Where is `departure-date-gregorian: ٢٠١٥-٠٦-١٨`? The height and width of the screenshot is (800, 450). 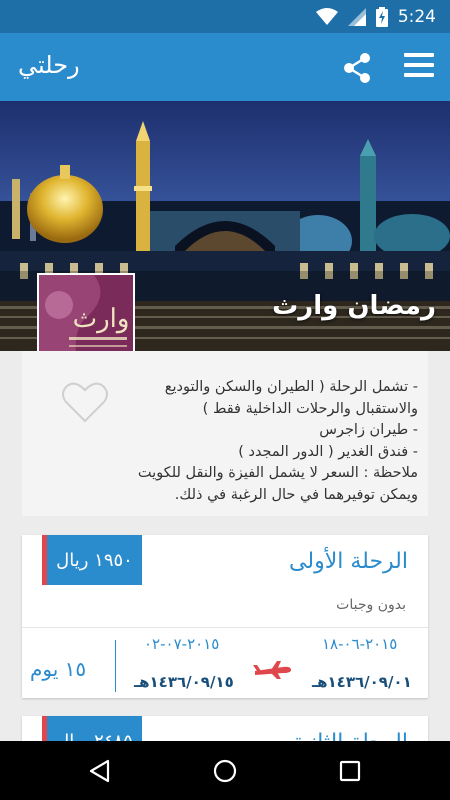
departure-date-gregorian: ٢٠١٥-٠٦-١٨ is located at coordinates (360, 644).